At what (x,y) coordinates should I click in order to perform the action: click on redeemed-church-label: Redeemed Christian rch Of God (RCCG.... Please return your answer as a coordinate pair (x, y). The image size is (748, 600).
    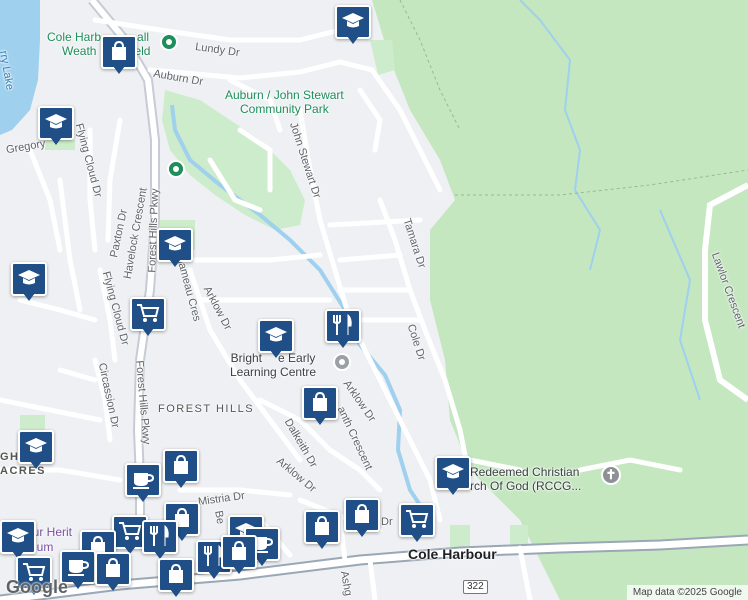
    Looking at the image, I should click on (526, 479).